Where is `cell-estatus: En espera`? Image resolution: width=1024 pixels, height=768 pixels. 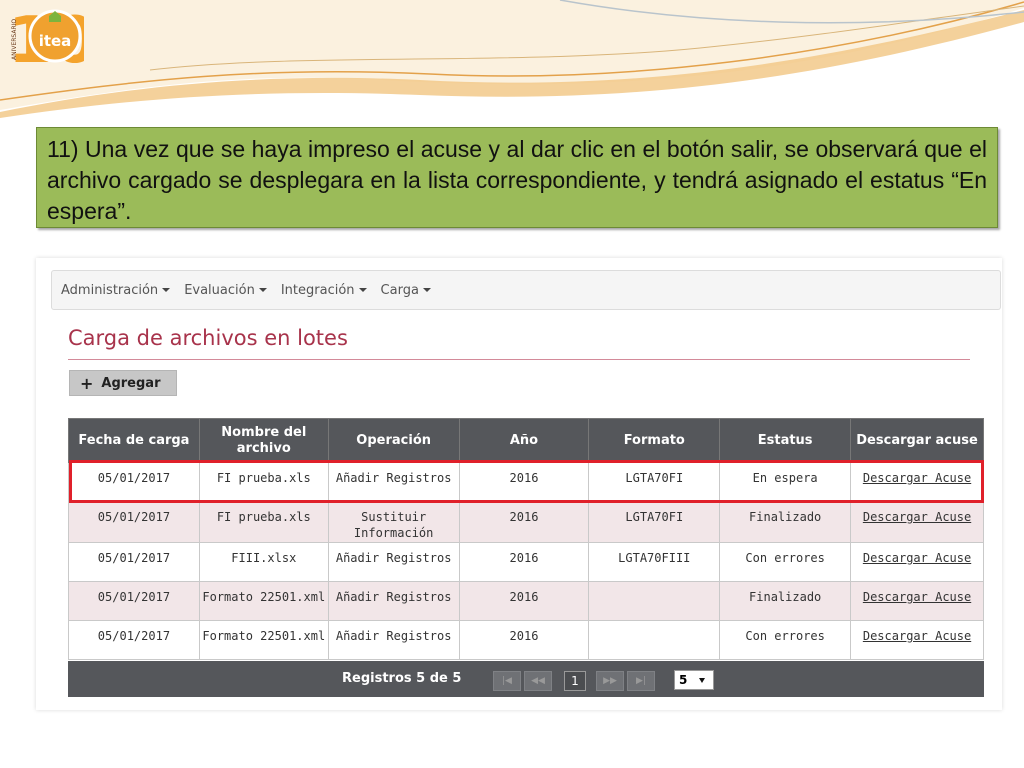 cell-estatus: En espera is located at coordinates (785, 482).